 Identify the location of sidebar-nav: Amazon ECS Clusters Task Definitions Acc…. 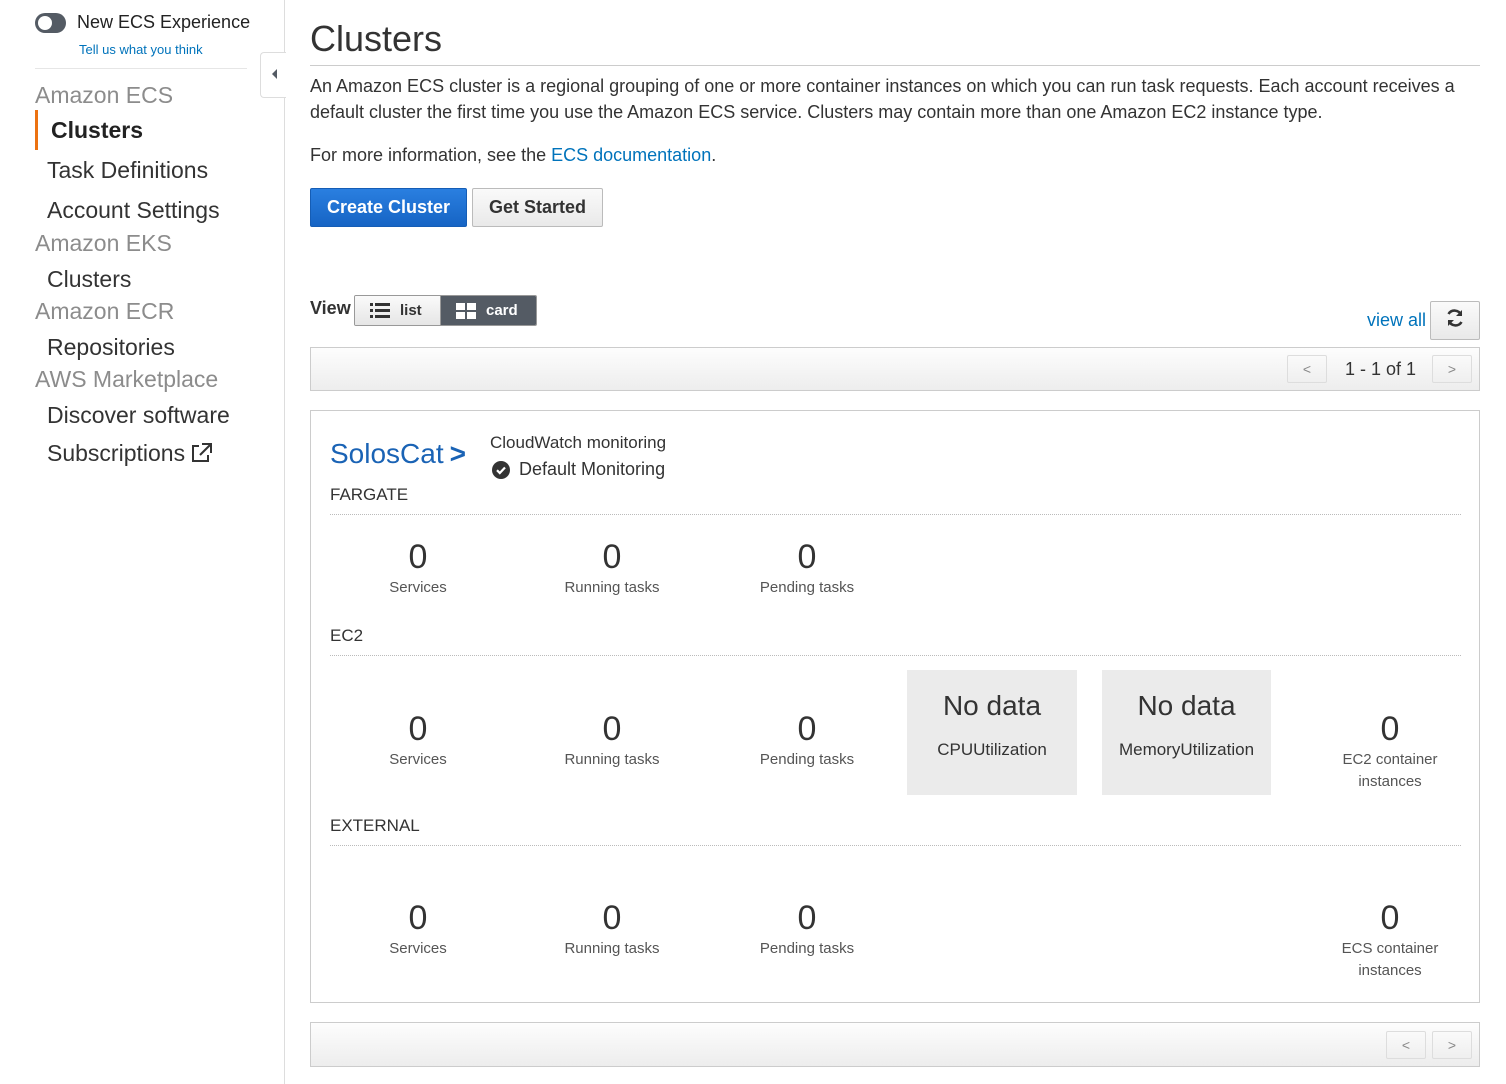
(150, 276).